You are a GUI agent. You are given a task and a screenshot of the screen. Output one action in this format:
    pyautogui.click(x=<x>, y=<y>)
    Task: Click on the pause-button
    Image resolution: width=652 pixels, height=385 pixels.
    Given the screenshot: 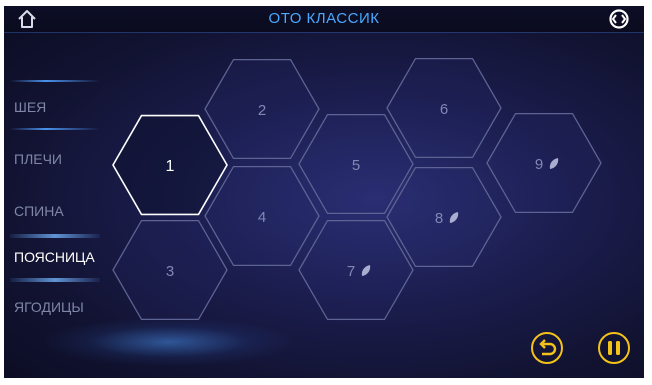 What is the action you would take?
    pyautogui.click(x=614, y=348)
    